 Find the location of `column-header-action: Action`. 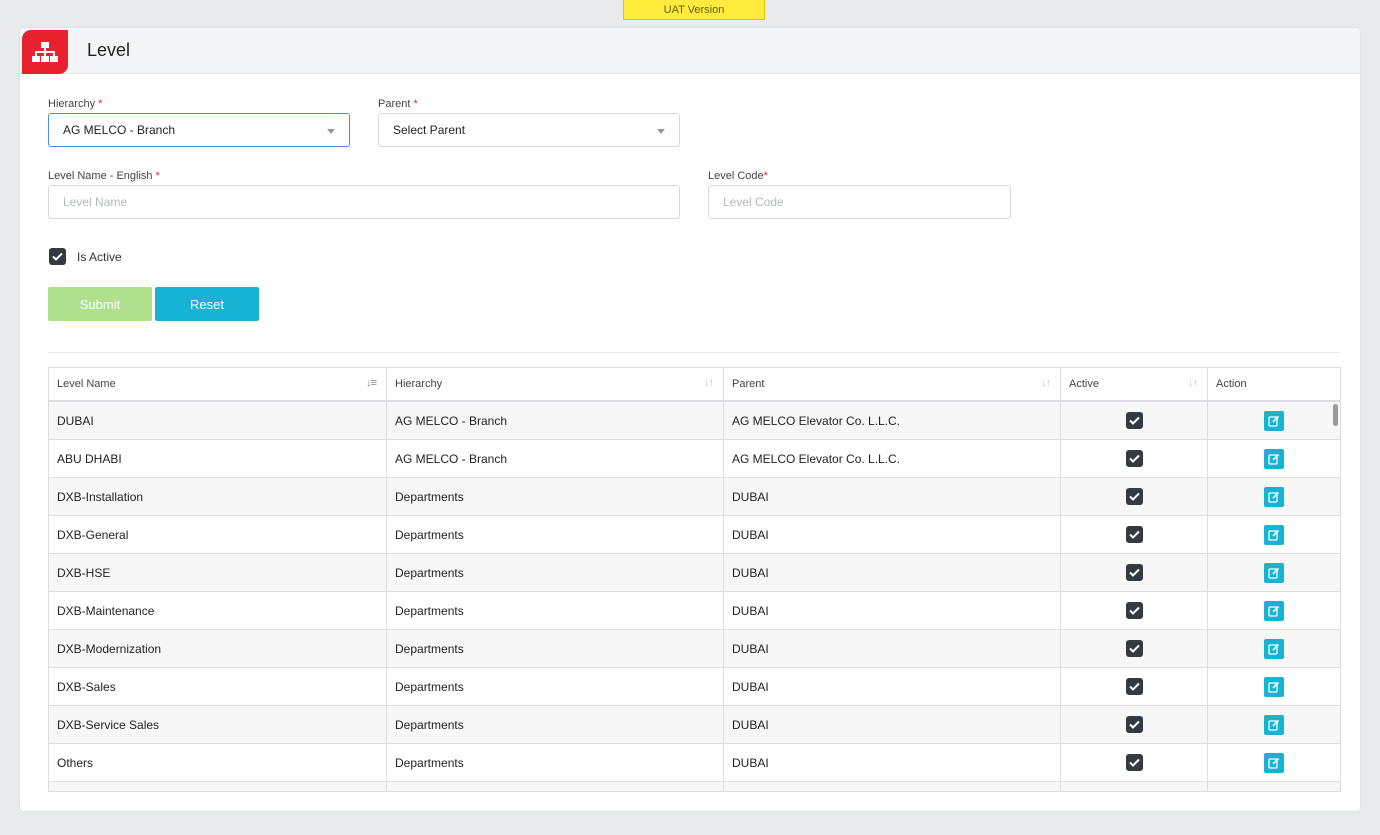

column-header-action: Action is located at coordinates (1274, 384).